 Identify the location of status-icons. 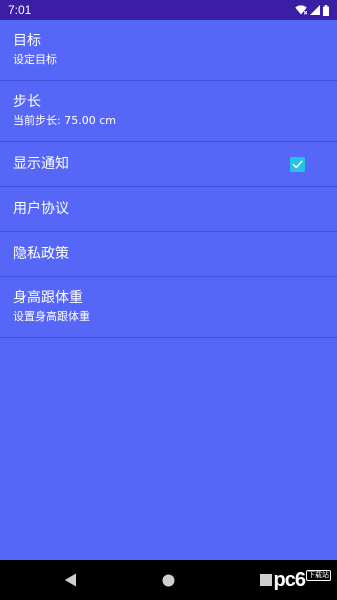
(312, 10).